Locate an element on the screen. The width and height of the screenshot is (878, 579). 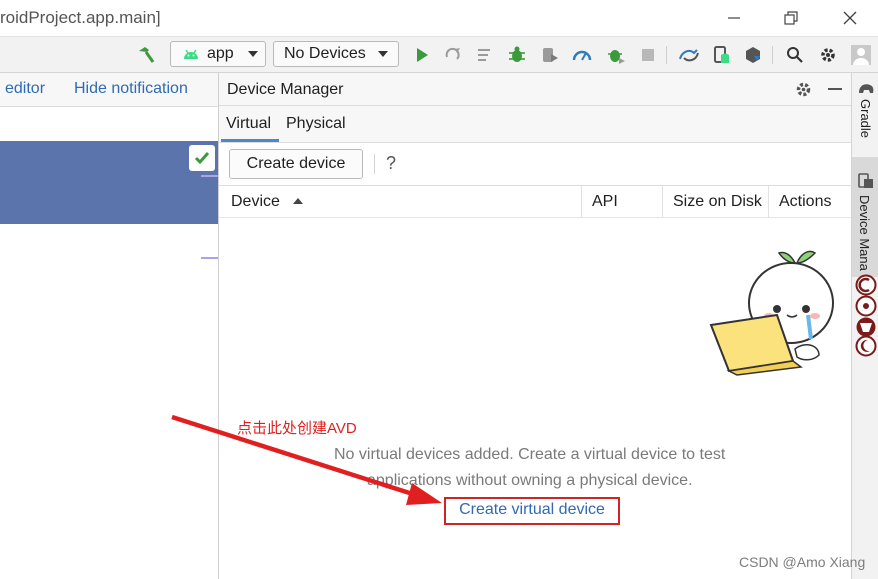
panel-options-button is located at coordinates (803, 89).